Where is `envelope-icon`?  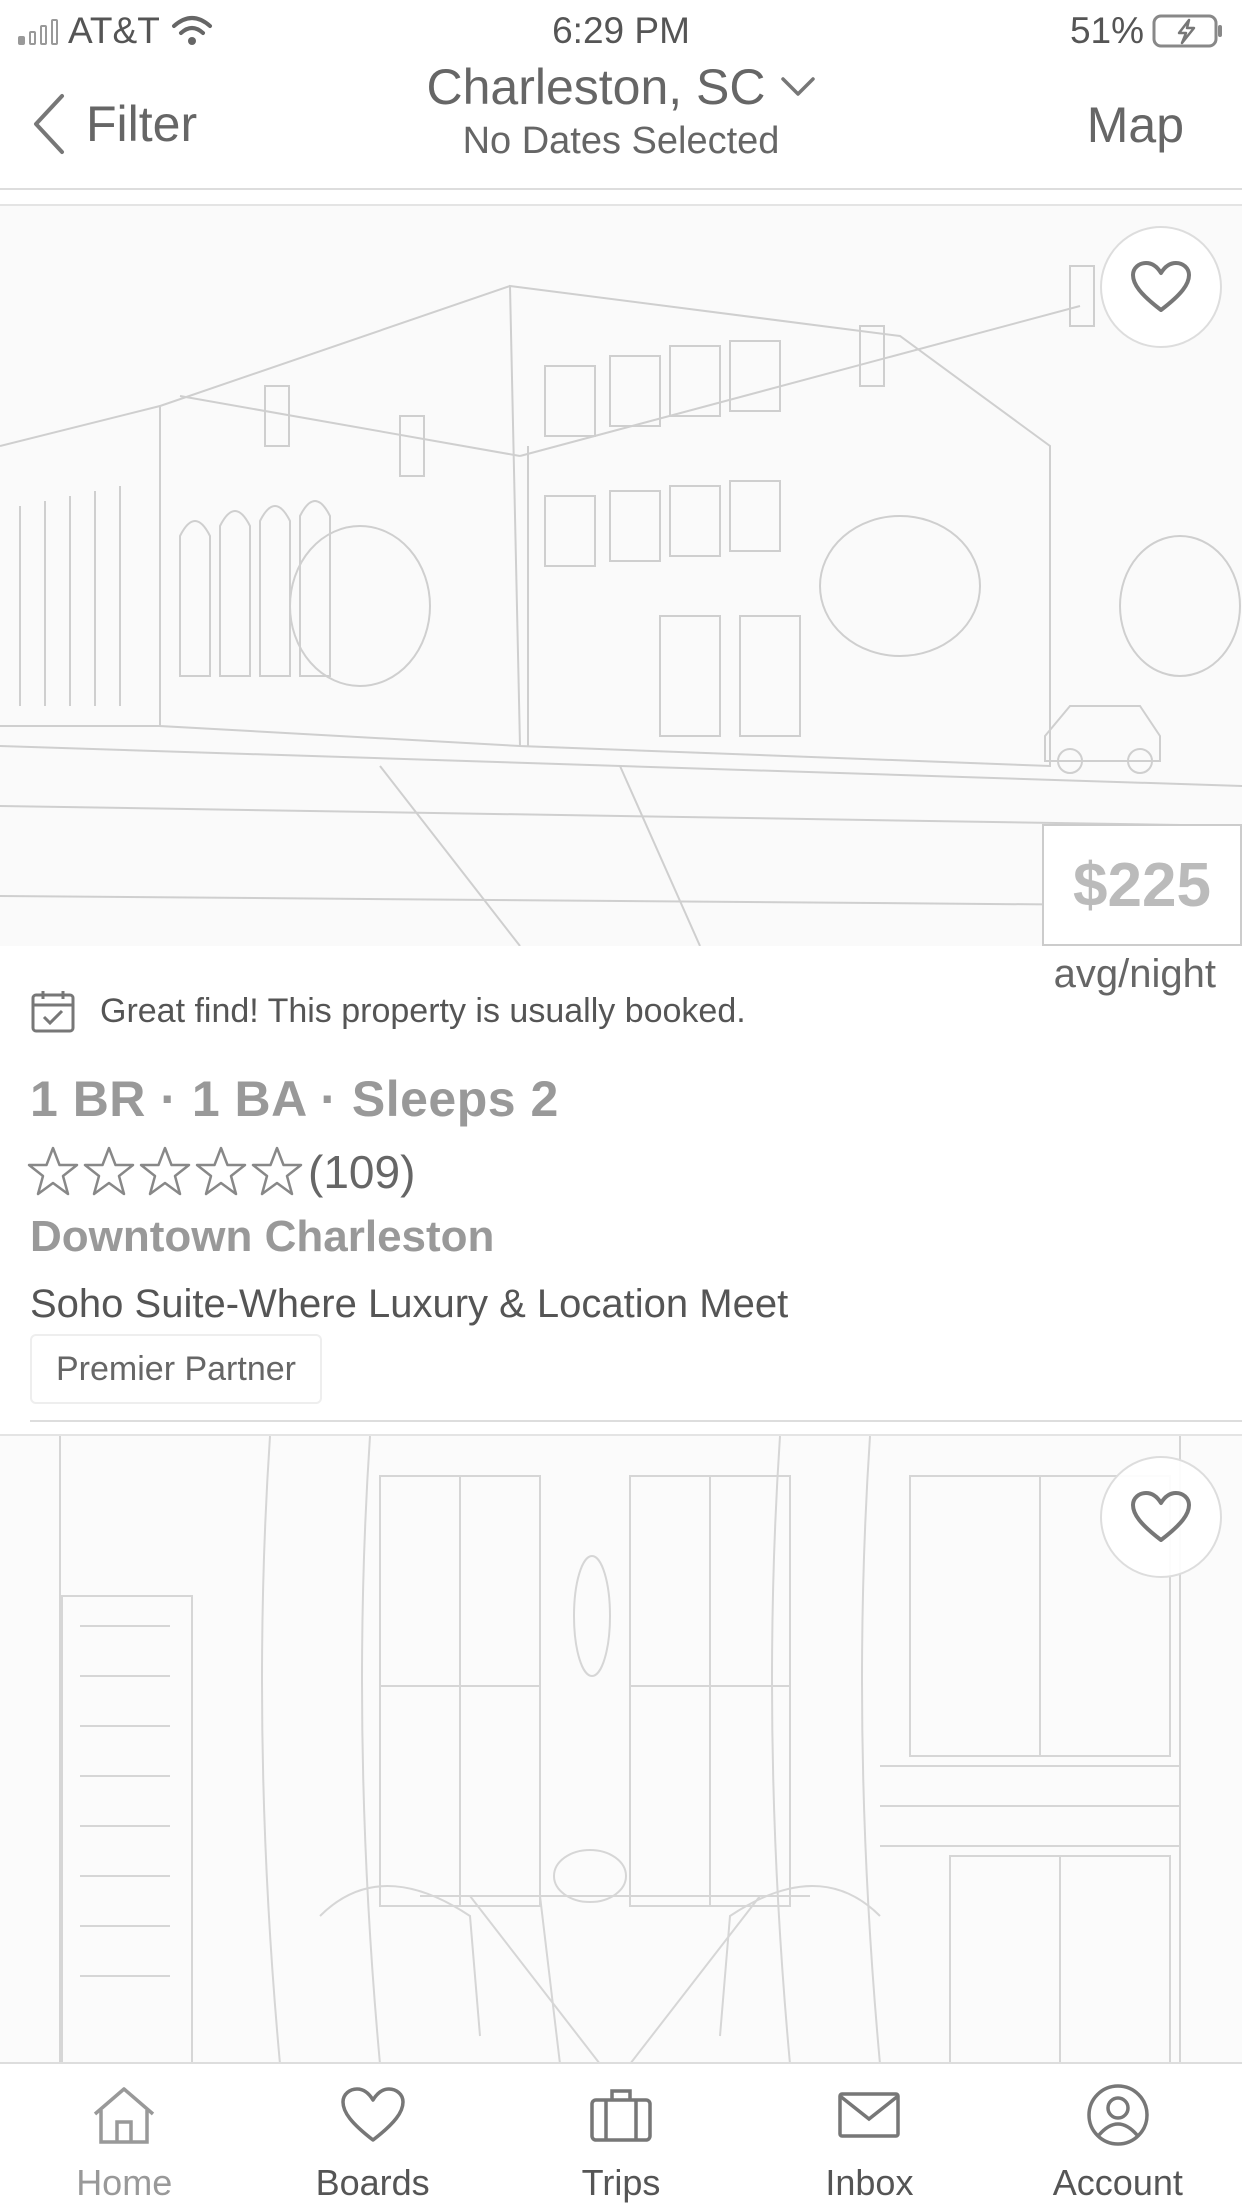
envelope-icon is located at coordinates (869, 2115).